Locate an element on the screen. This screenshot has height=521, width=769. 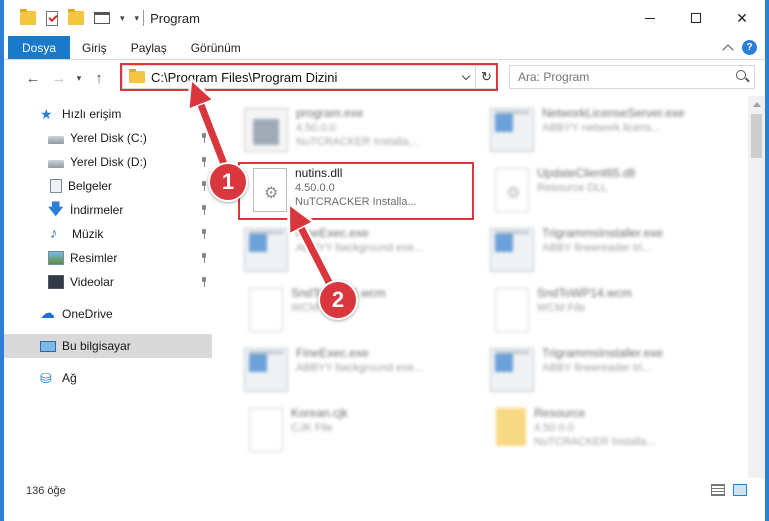
details-view-icon is located at coordinates (718, 490).